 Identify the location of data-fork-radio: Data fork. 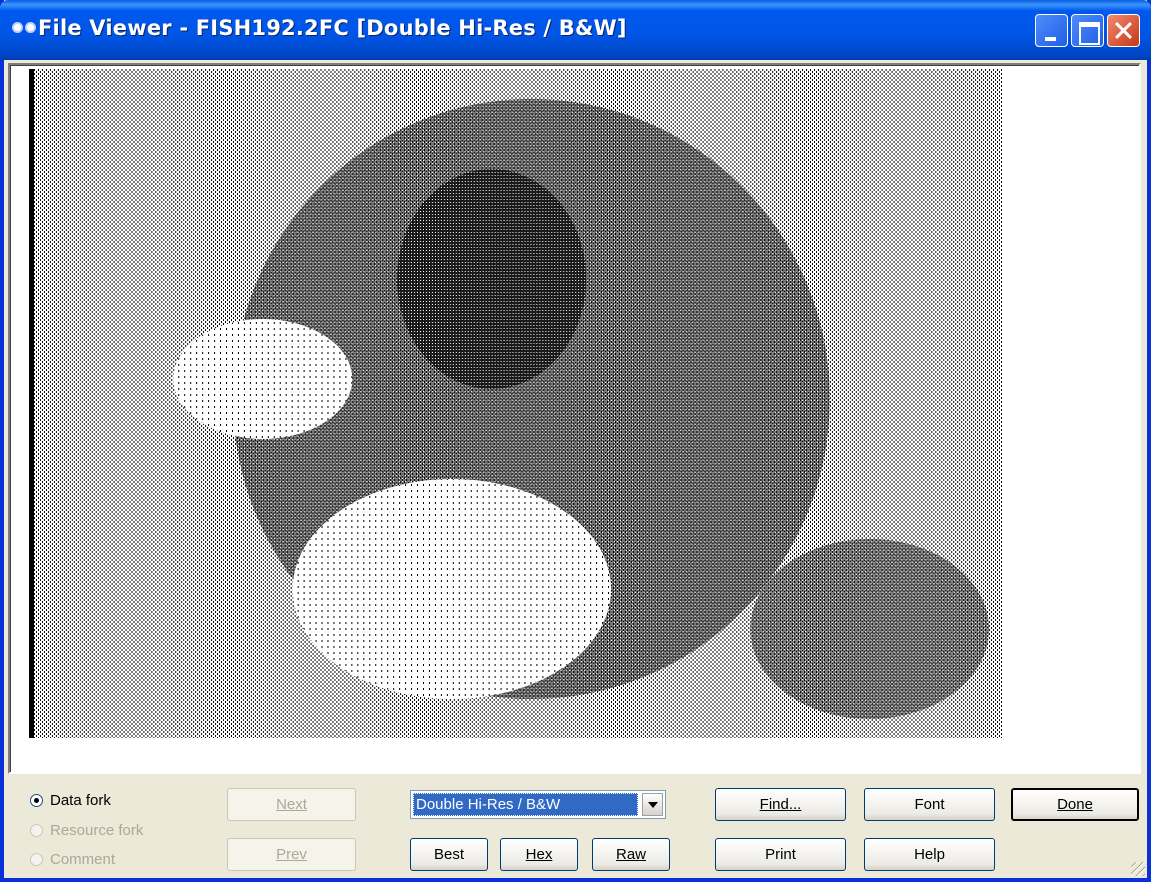
(70, 800).